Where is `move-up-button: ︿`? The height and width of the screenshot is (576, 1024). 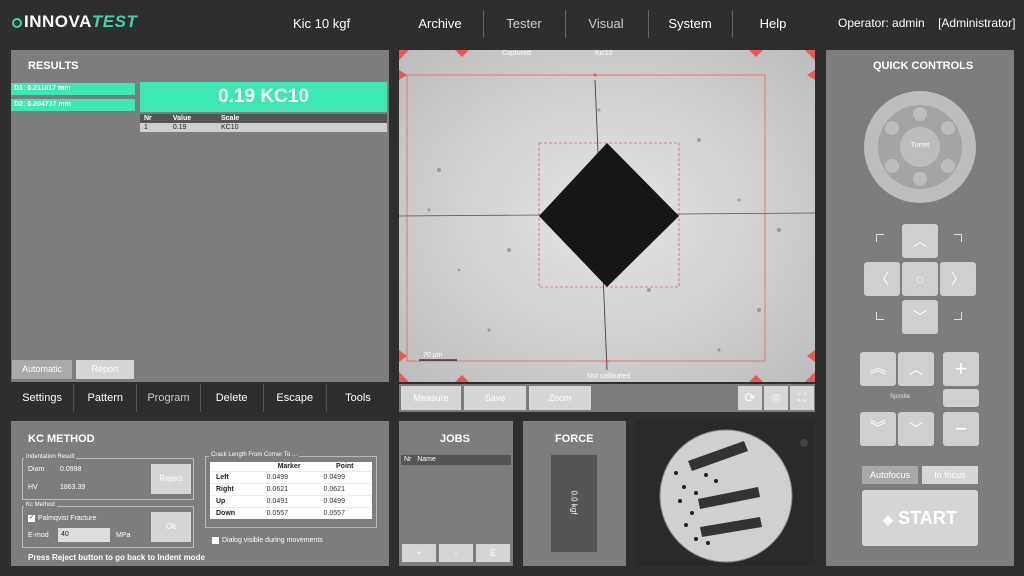 move-up-button: ︿ is located at coordinates (920, 241).